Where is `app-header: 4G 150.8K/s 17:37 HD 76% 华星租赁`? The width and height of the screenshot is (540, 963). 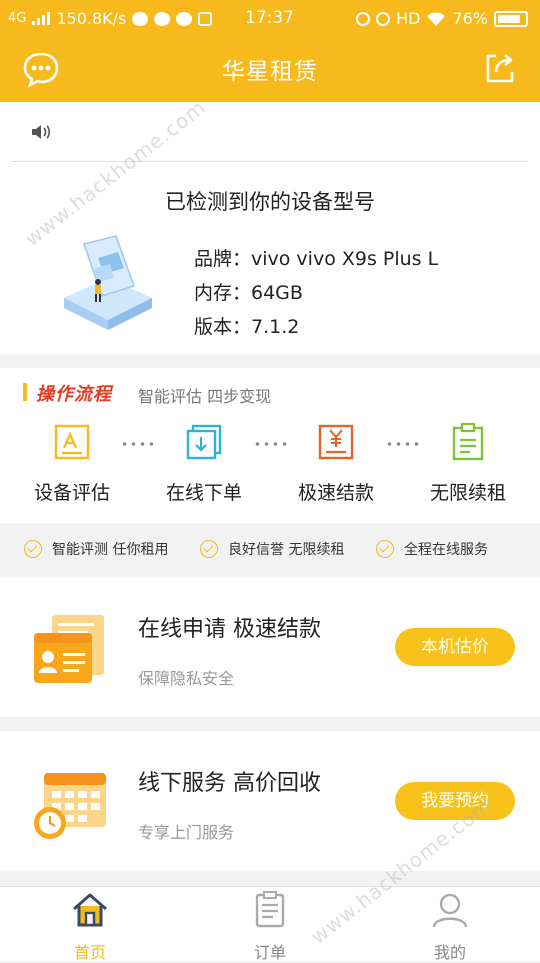
app-header: 4G 150.8K/s 17:37 HD 76% 华星租赁 is located at coordinates (270, 51).